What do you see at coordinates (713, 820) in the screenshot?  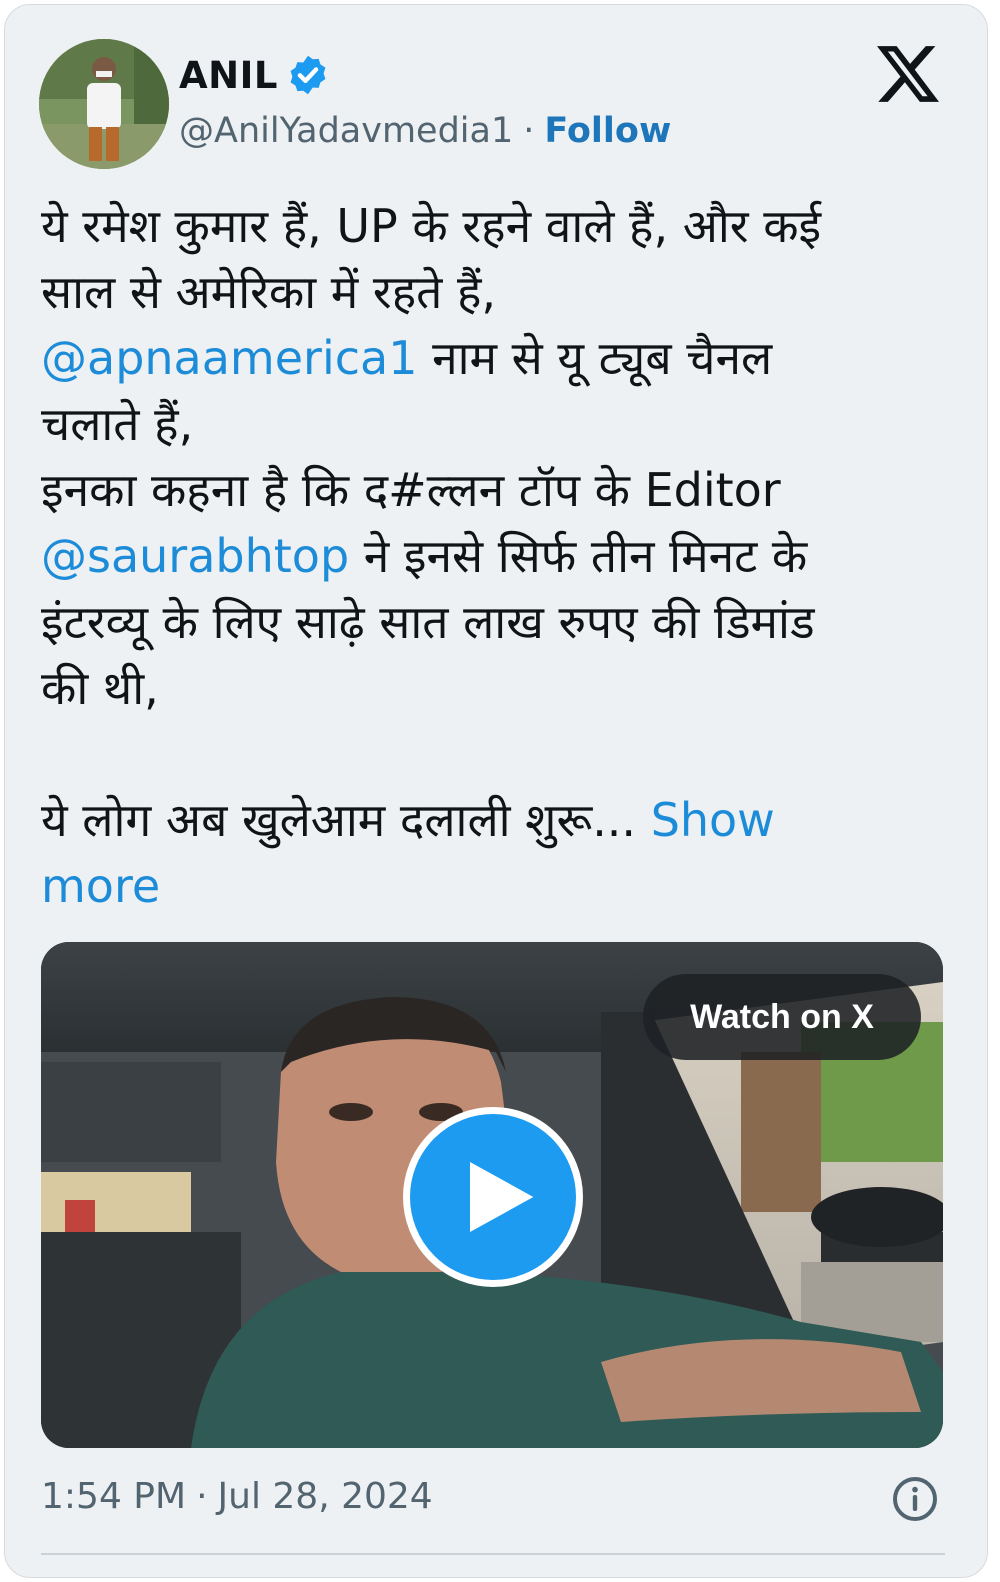 I see `show-more-link: Show` at bounding box center [713, 820].